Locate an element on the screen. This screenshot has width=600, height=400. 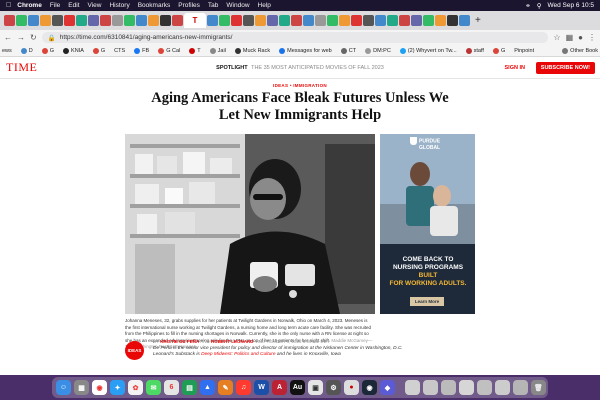
bookmark-item: CTS is located at coordinates (119, 51).